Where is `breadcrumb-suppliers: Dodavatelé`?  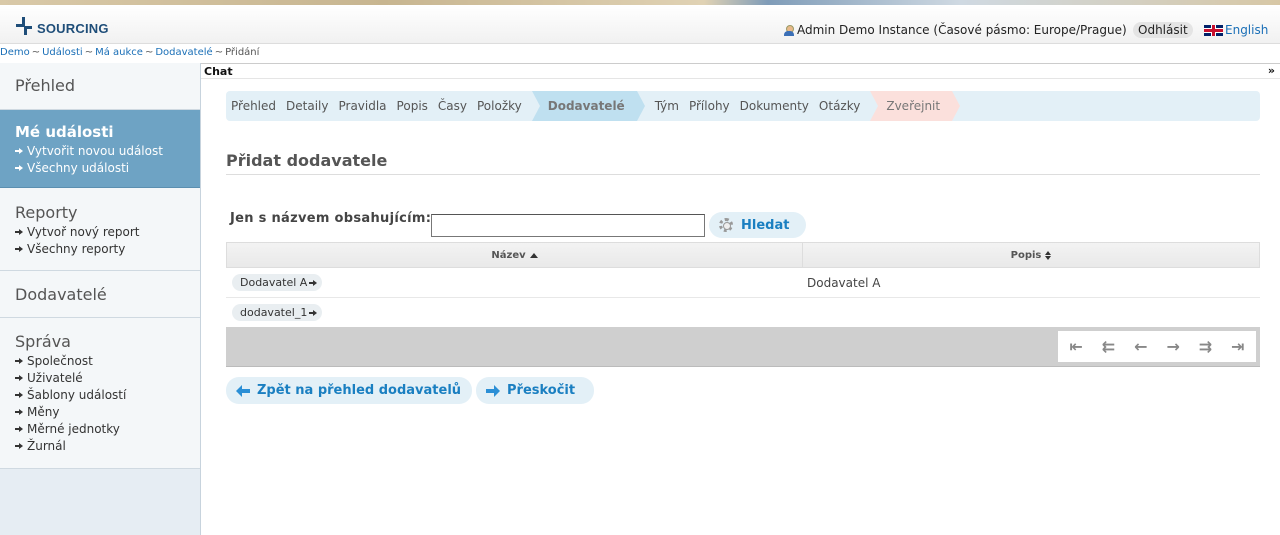 breadcrumb-suppliers: Dodavatelé is located at coordinates (183, 52).